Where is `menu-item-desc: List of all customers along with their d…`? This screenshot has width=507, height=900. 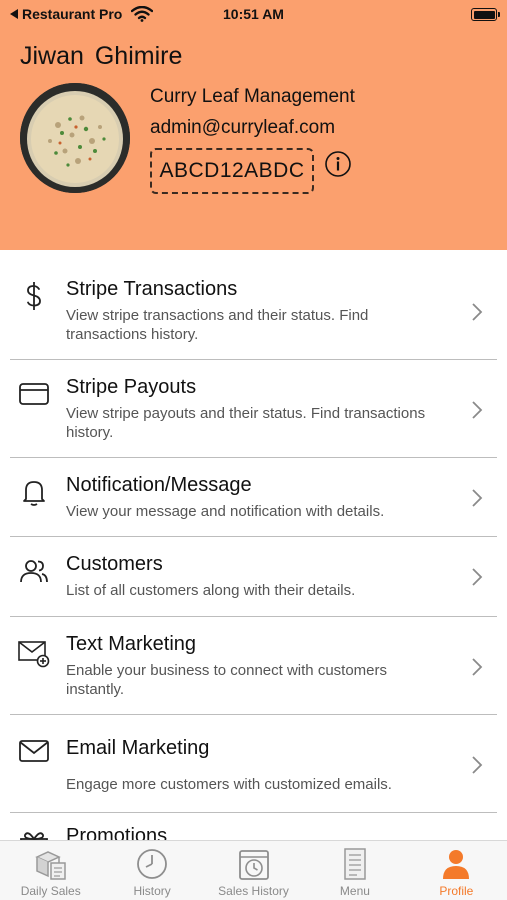 menu-item-desc: List of all customers along with their d… is located at coordinates (211, 590).